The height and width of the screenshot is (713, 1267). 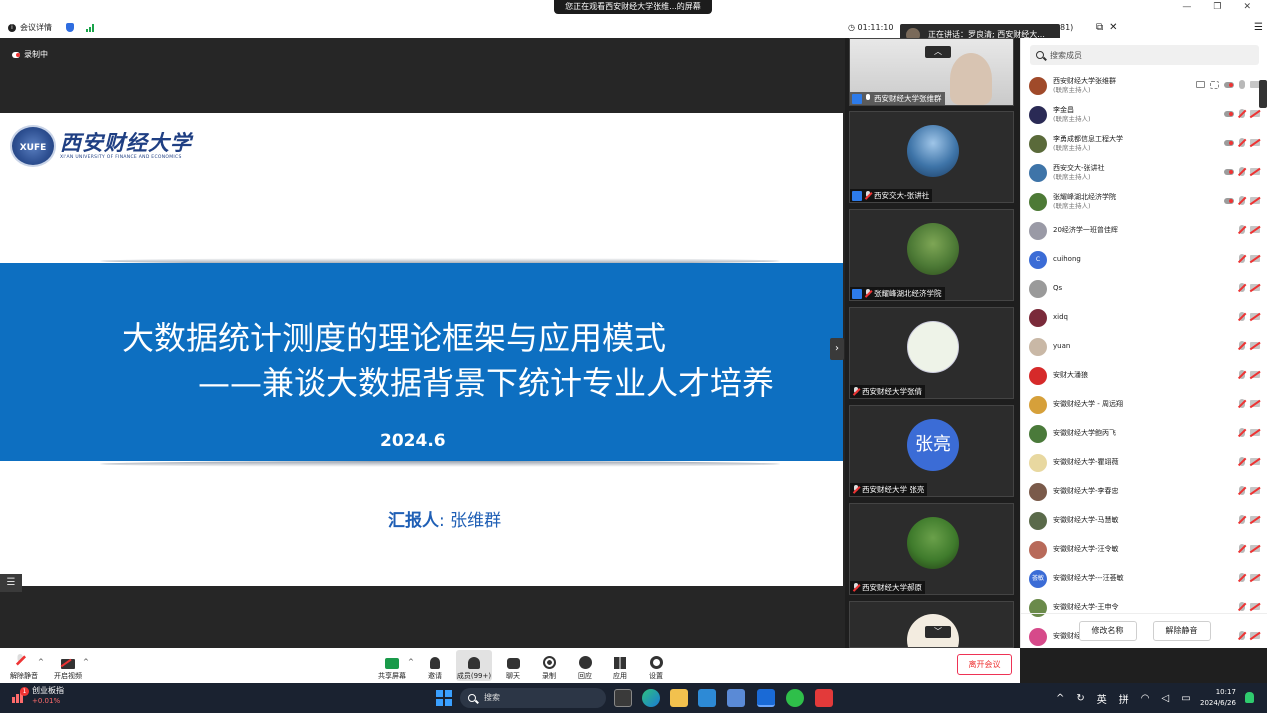 I want to click on minimize-icon: —, so click(x=1186, y=7).